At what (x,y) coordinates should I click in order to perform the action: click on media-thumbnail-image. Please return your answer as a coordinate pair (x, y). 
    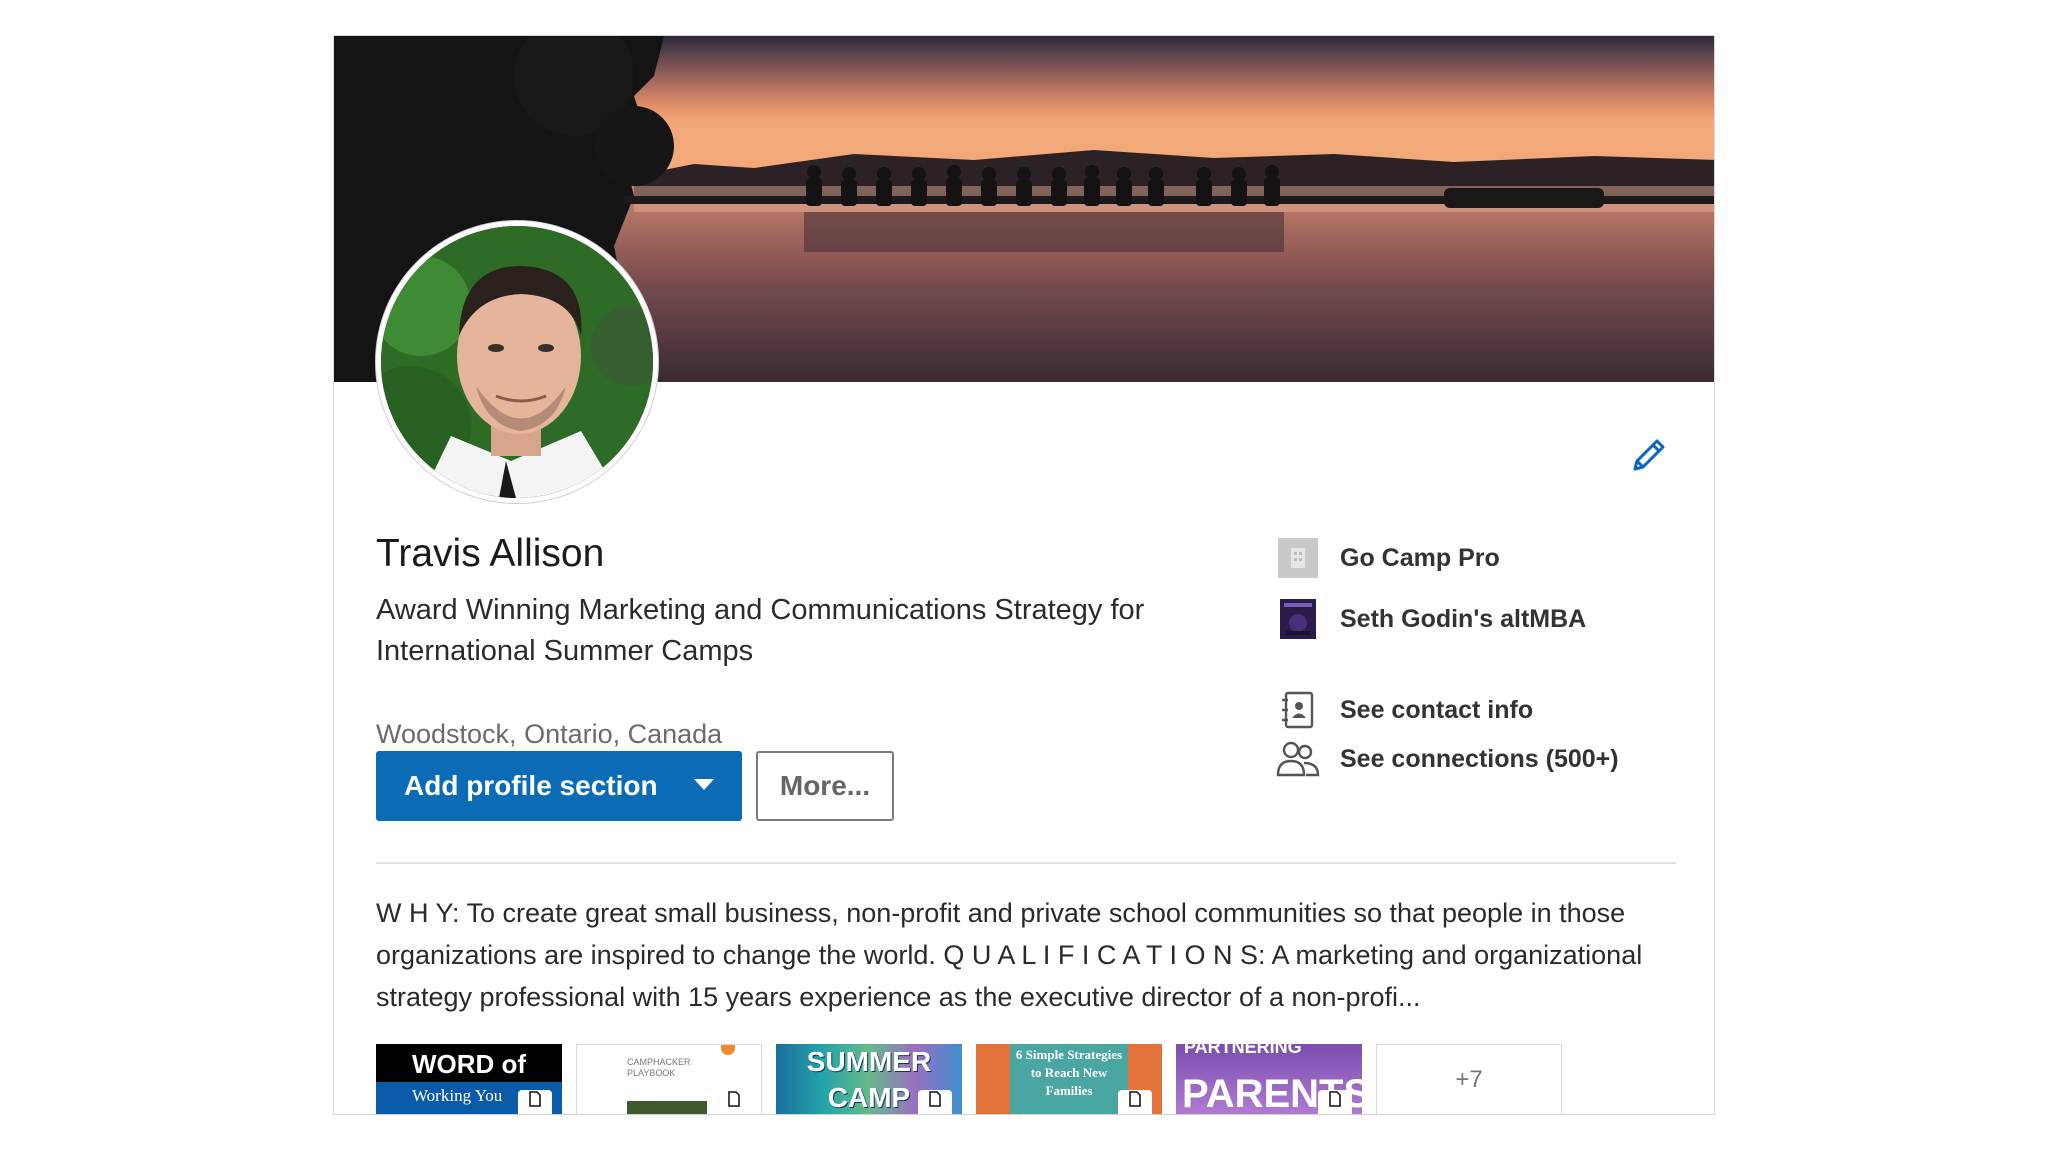
    Looking at the image, I should click on (667, 1107).